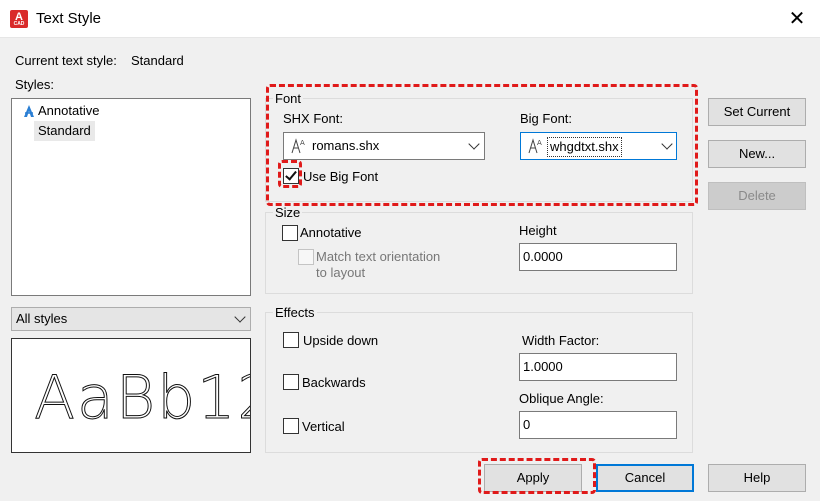 The width and height of the screenshot is (820, 501). Describe the element at coordinates (290, 233) in the screenshot. I see `annotative-checkbox` at that location.